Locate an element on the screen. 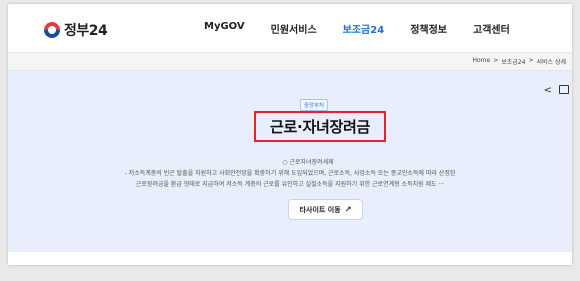 The width and height of the screenshot is (580, 281). external-site-button: 타사이트 이동 ↗ is located at coordinates (325, 209).